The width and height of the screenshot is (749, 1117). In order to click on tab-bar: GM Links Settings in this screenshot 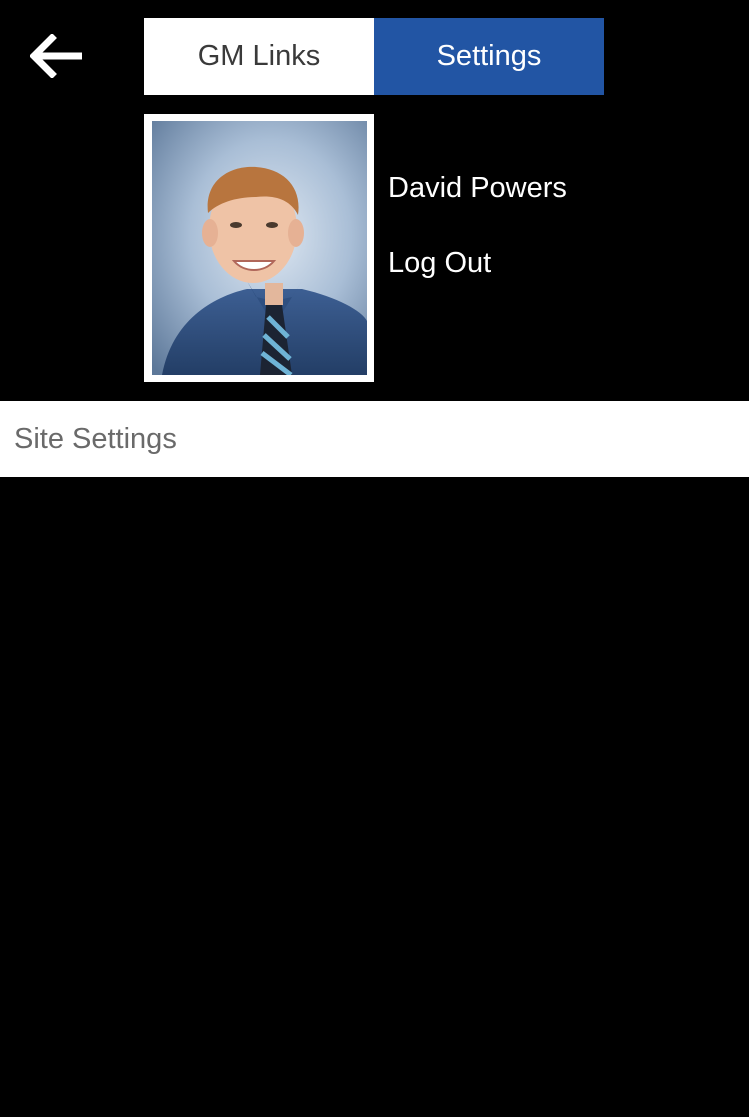, I will do `click(374, 56)`.